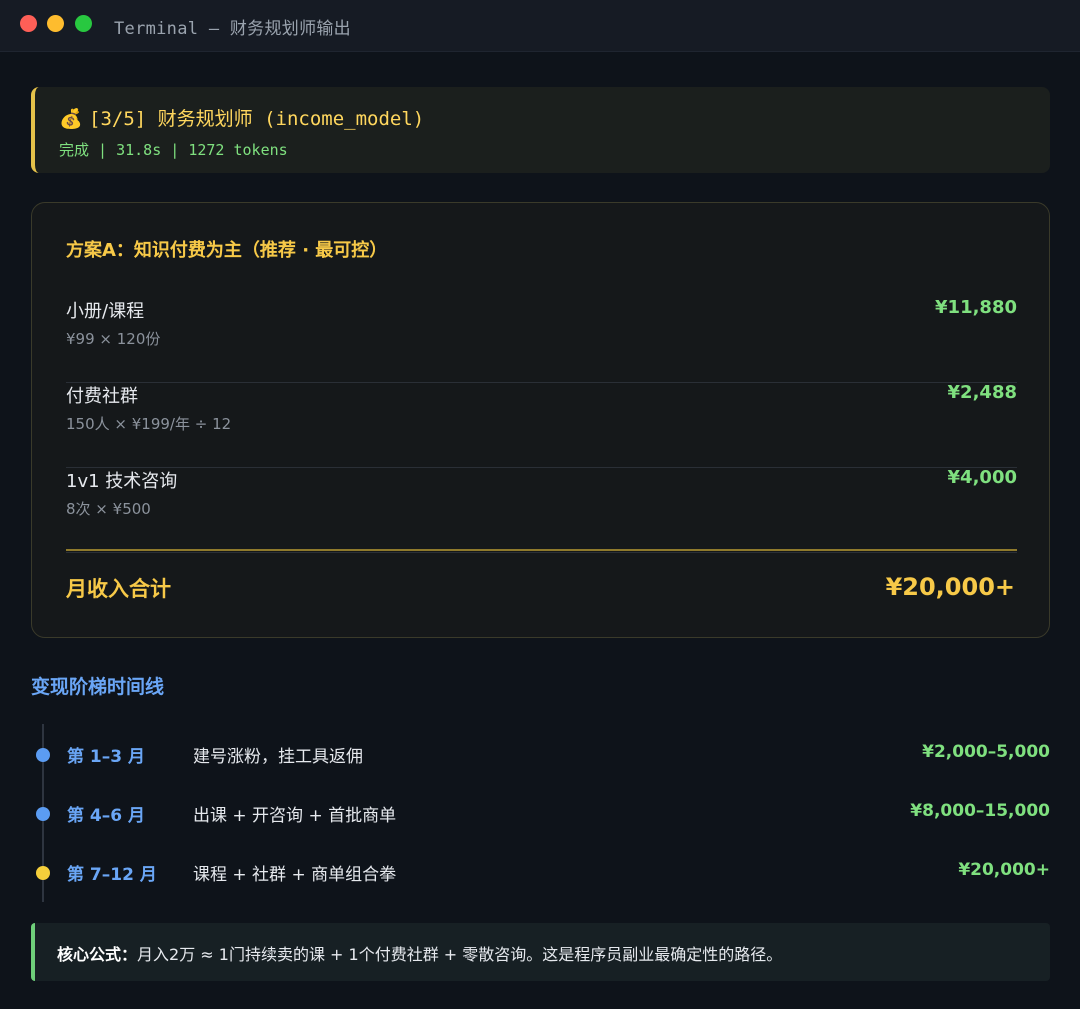  What do you see at coordinates (540, 757) in the screenshot?
I see `timeline-row: 第 1–3 月 建号涨粉，挂工具返佣 ¥2,000–5,000` at bounding box center [540, 757].